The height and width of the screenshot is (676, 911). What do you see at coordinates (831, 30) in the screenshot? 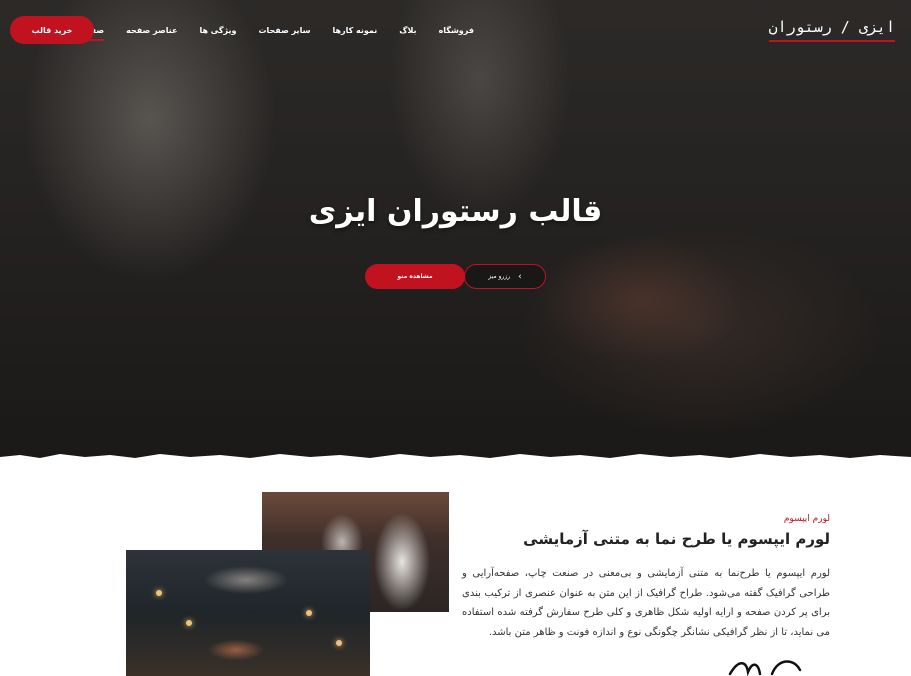
I see `site-logo: ایزی / رستوران` at bounding box center [831, 30].